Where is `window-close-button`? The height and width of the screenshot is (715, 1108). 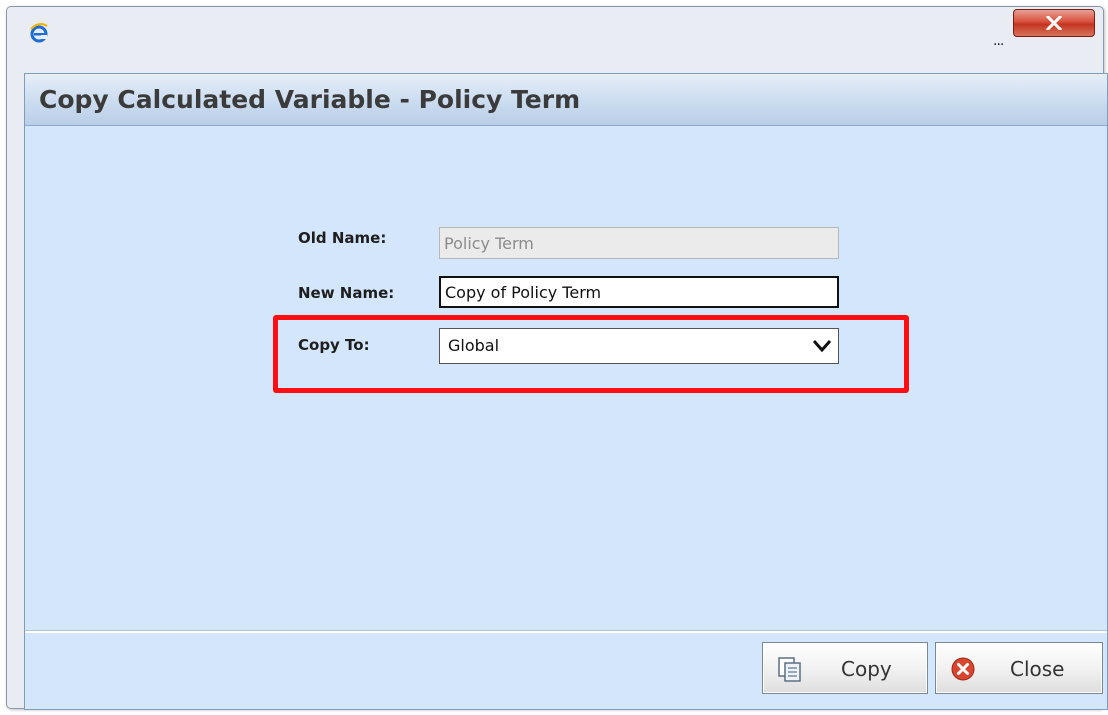 window-close-button is located at coordinates (1054, 23).